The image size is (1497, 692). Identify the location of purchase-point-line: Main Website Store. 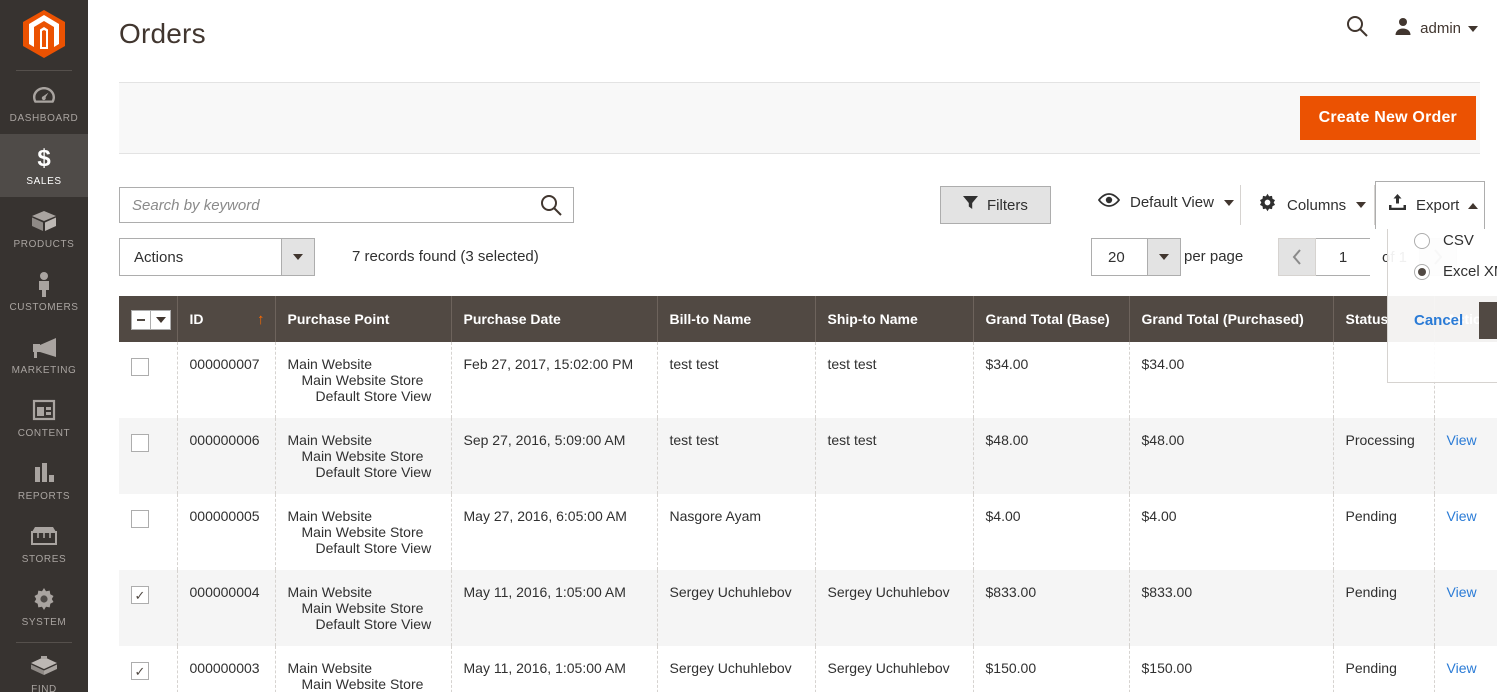
(362, 532).